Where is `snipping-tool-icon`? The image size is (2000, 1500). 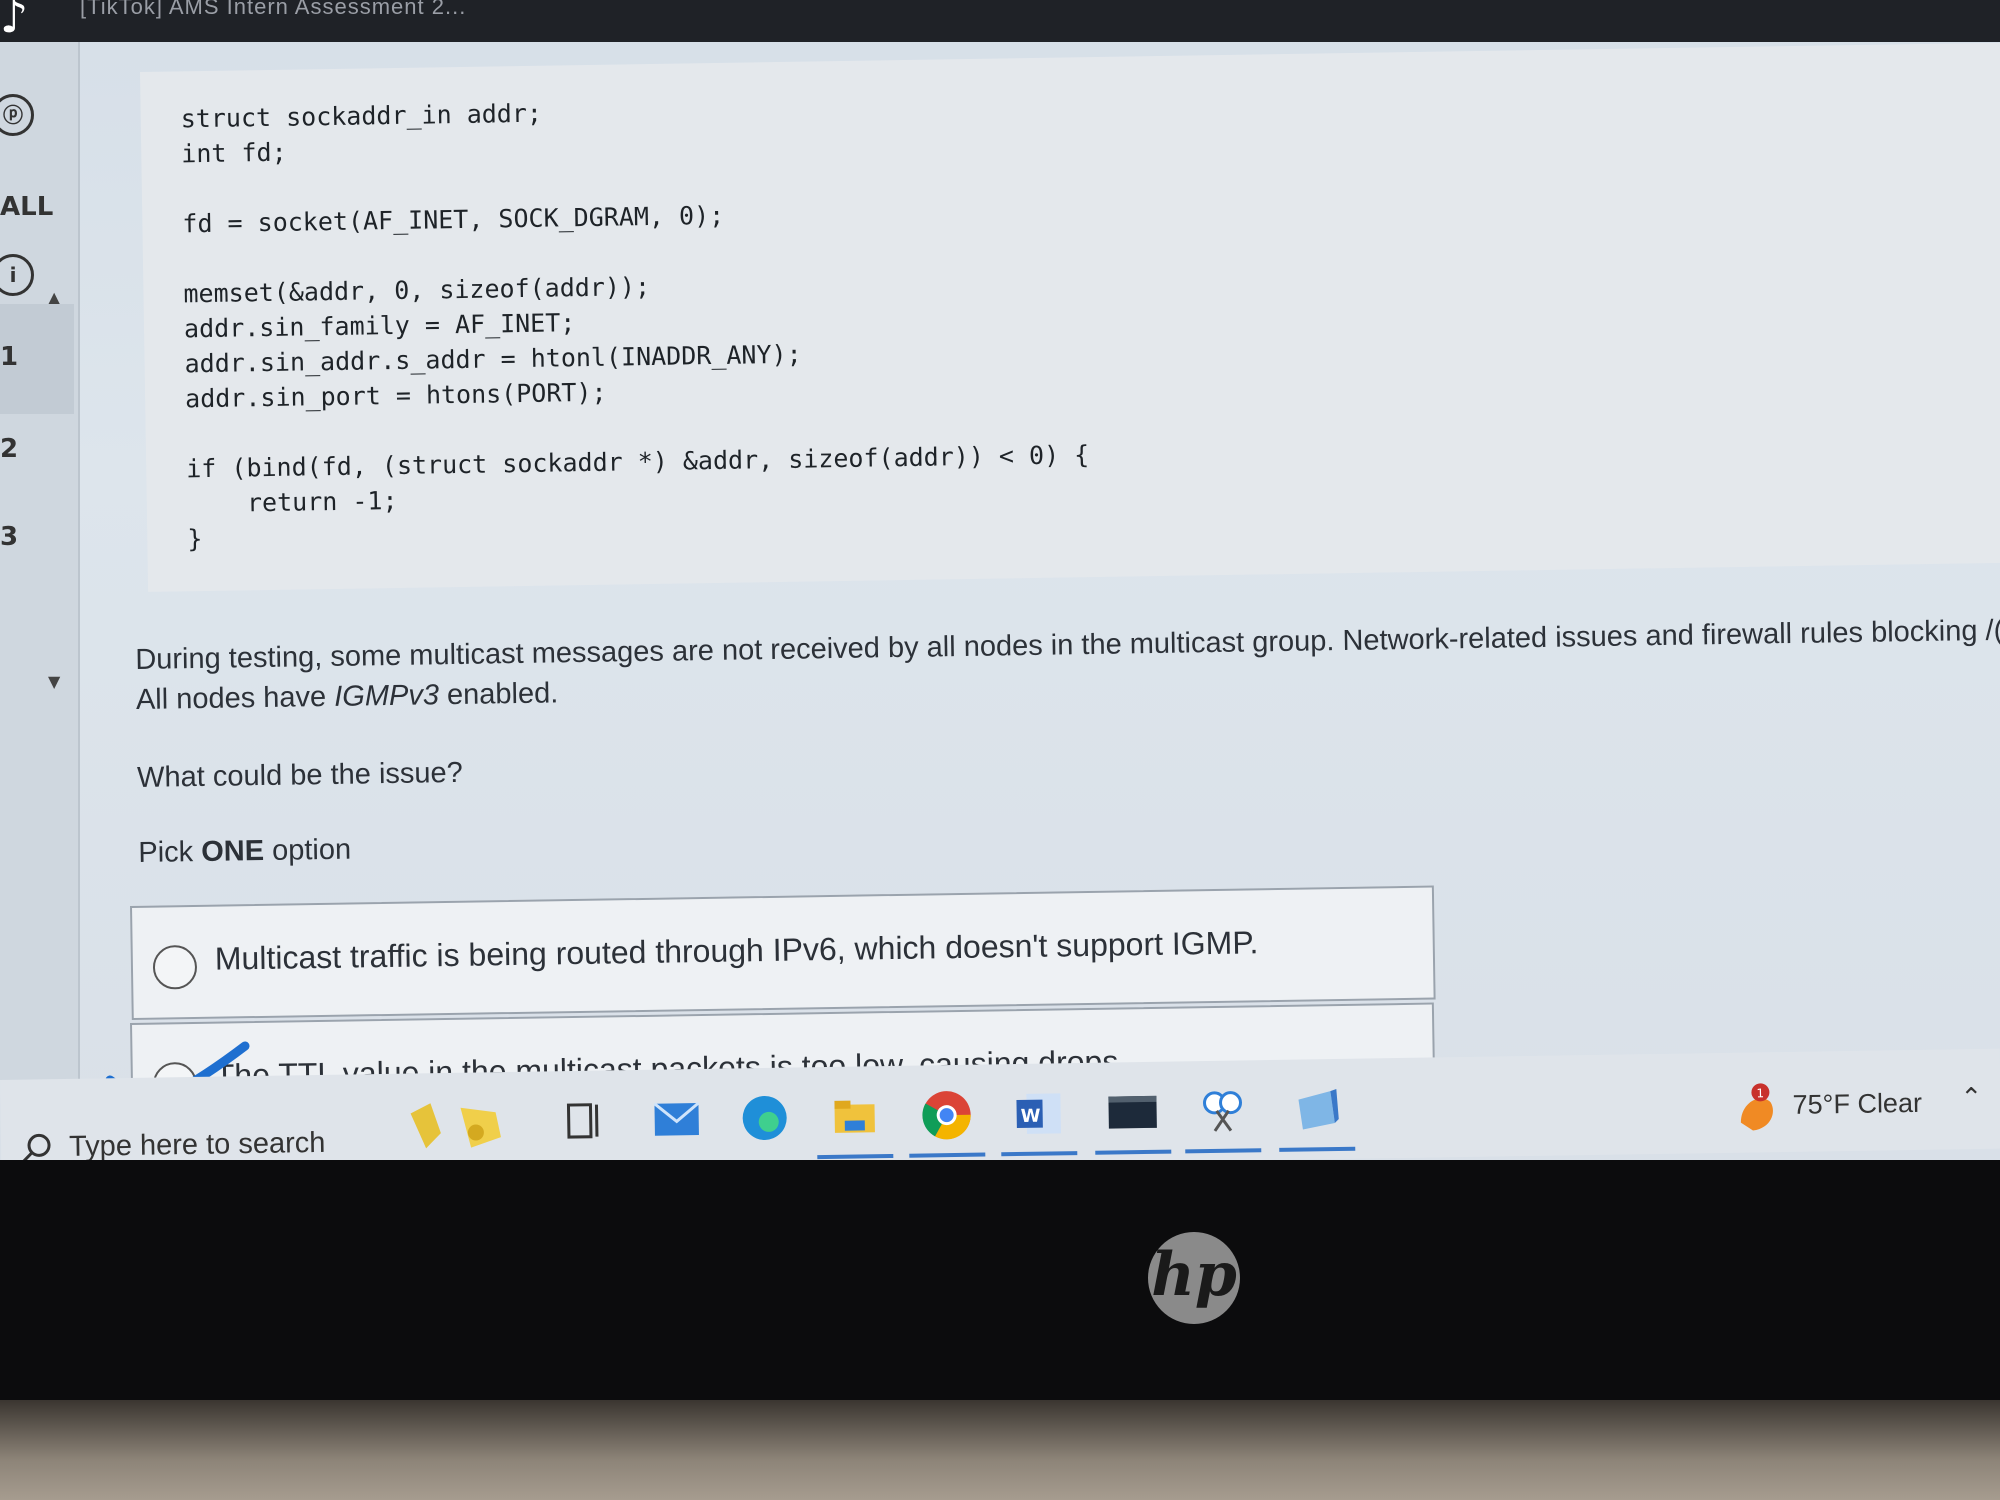
snipping-tool-icon is located at coordinates (1222, 1110).